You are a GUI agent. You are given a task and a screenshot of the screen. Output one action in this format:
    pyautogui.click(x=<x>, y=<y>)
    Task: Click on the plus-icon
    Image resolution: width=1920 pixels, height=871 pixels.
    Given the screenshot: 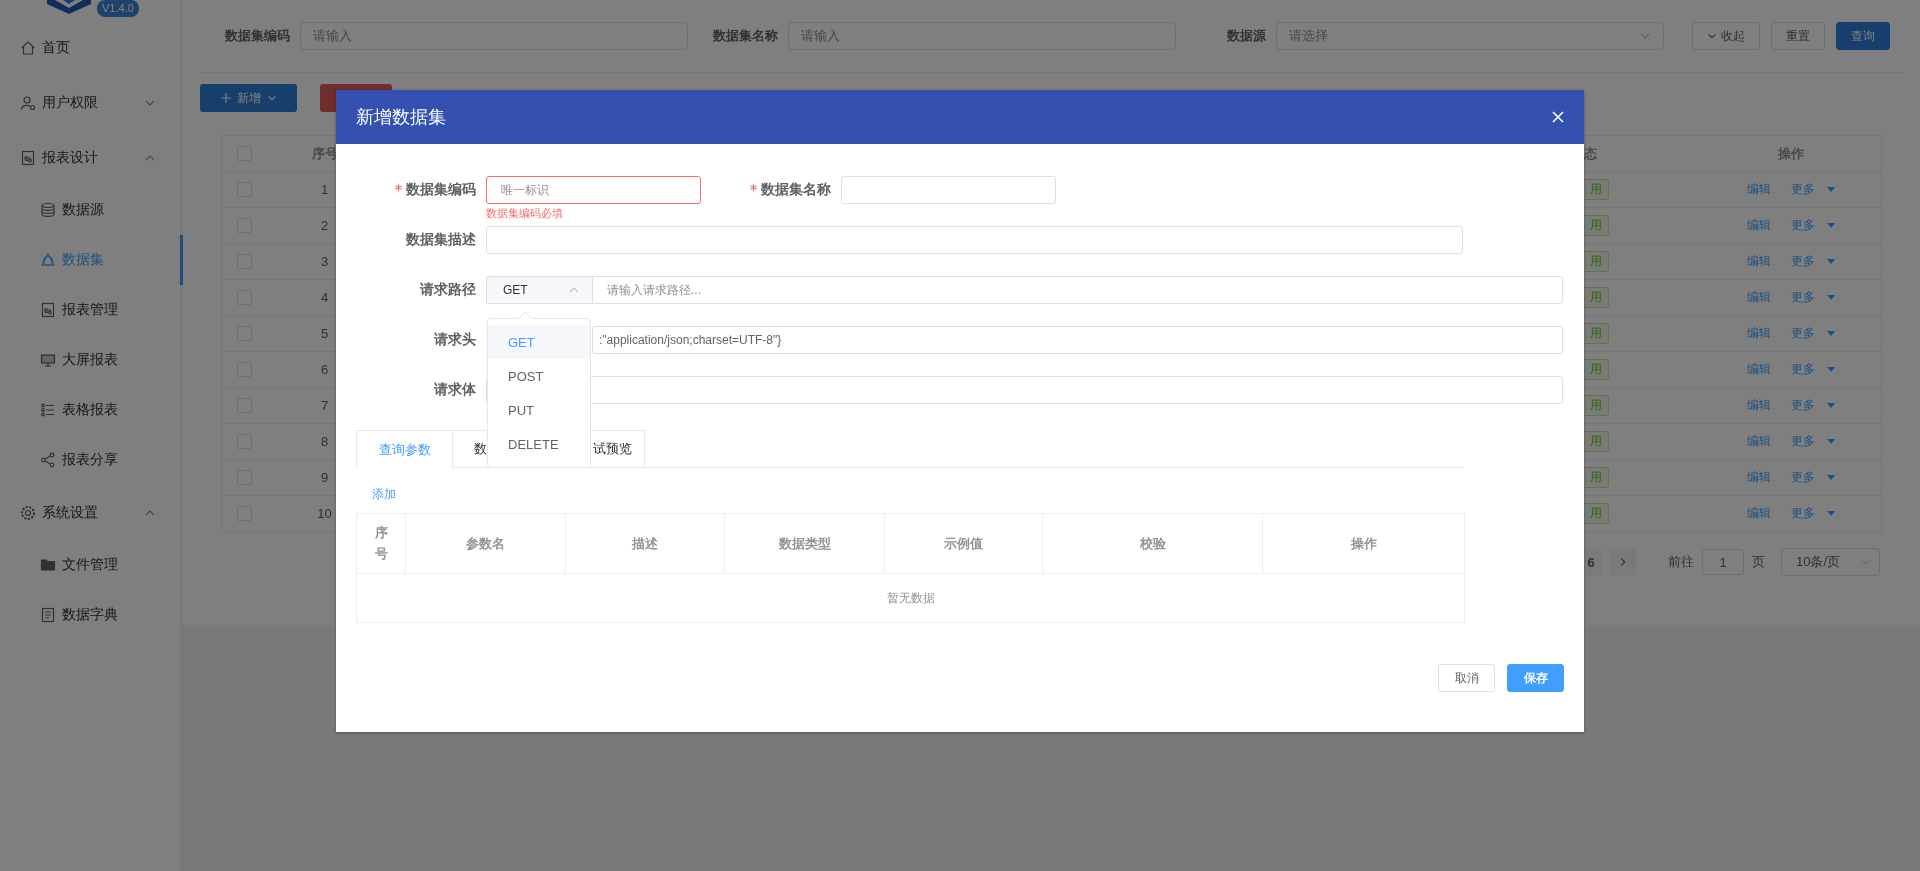 What is the action you would take?
    pyautogui.click(x=225, y=98)
    